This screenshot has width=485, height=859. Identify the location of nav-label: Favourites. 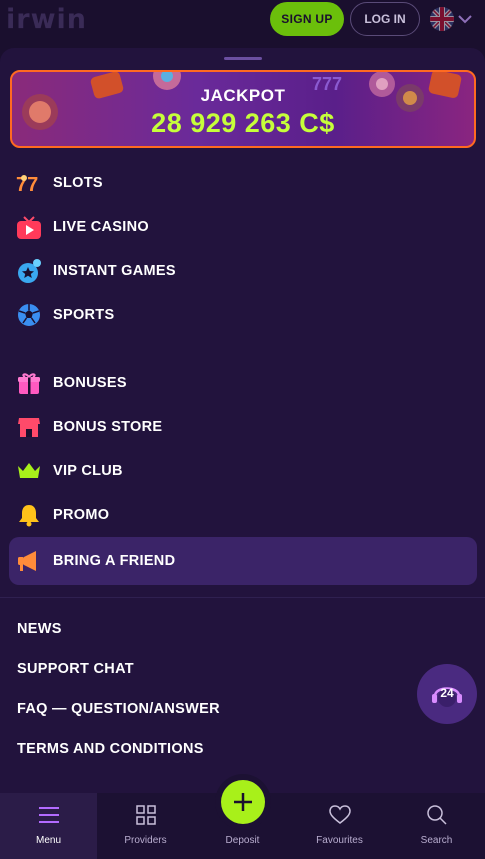
(339, 840).